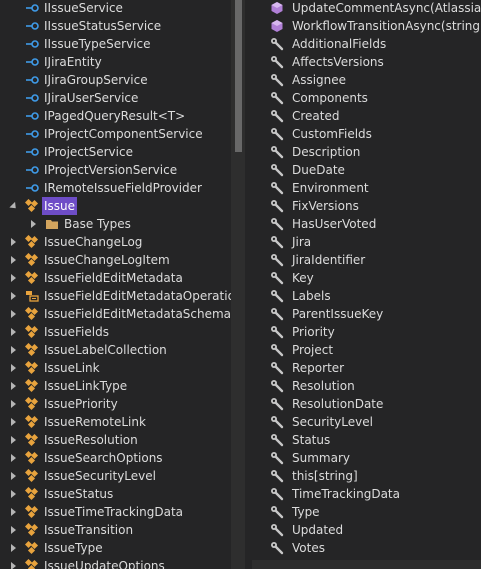 This screenshot has height=569, width=481. Describe the element at coordinates (115, 170) in the screenshot. I see `tree-node: IProjectVersionService` at that location.